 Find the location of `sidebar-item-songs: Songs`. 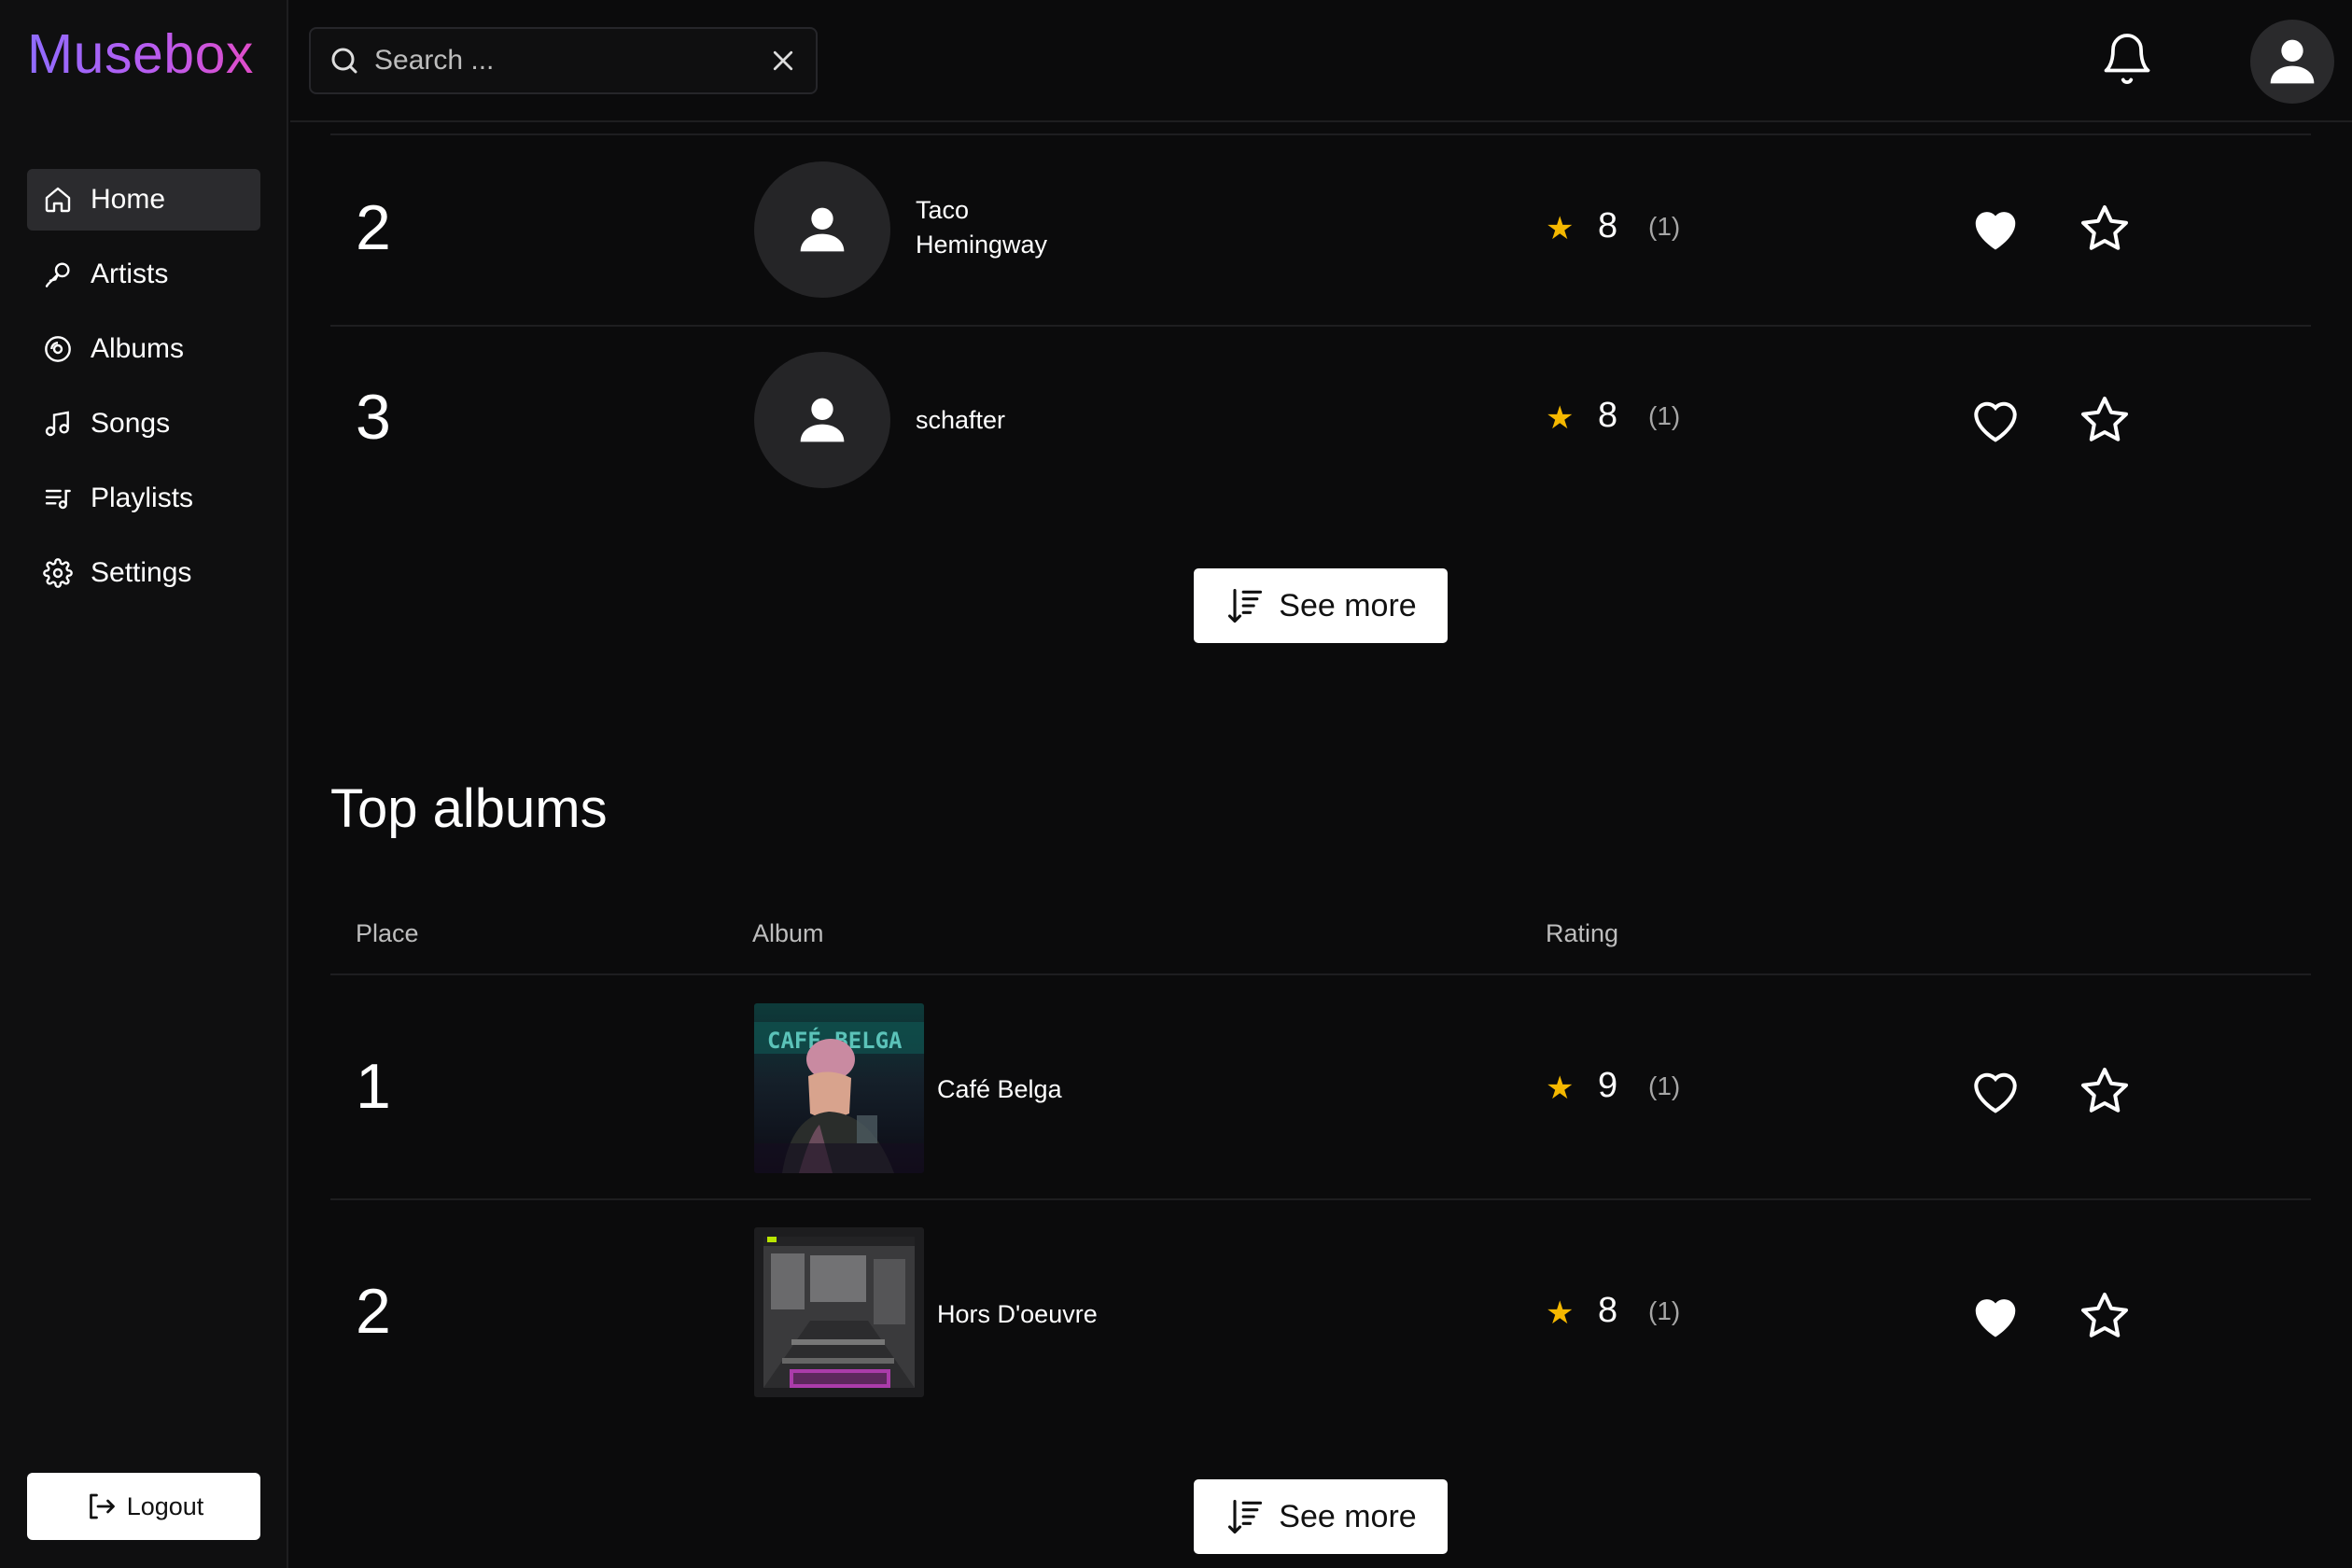

sidebar-item-songs: Songs is located at coordinates (143, 424).